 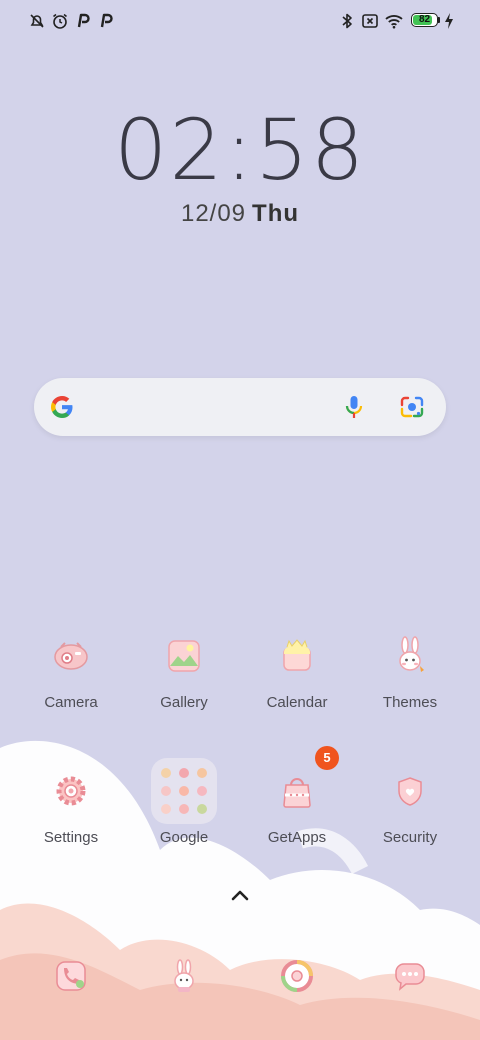 I want to click on app-gallery: Gallery, so click(x=184, y=670).